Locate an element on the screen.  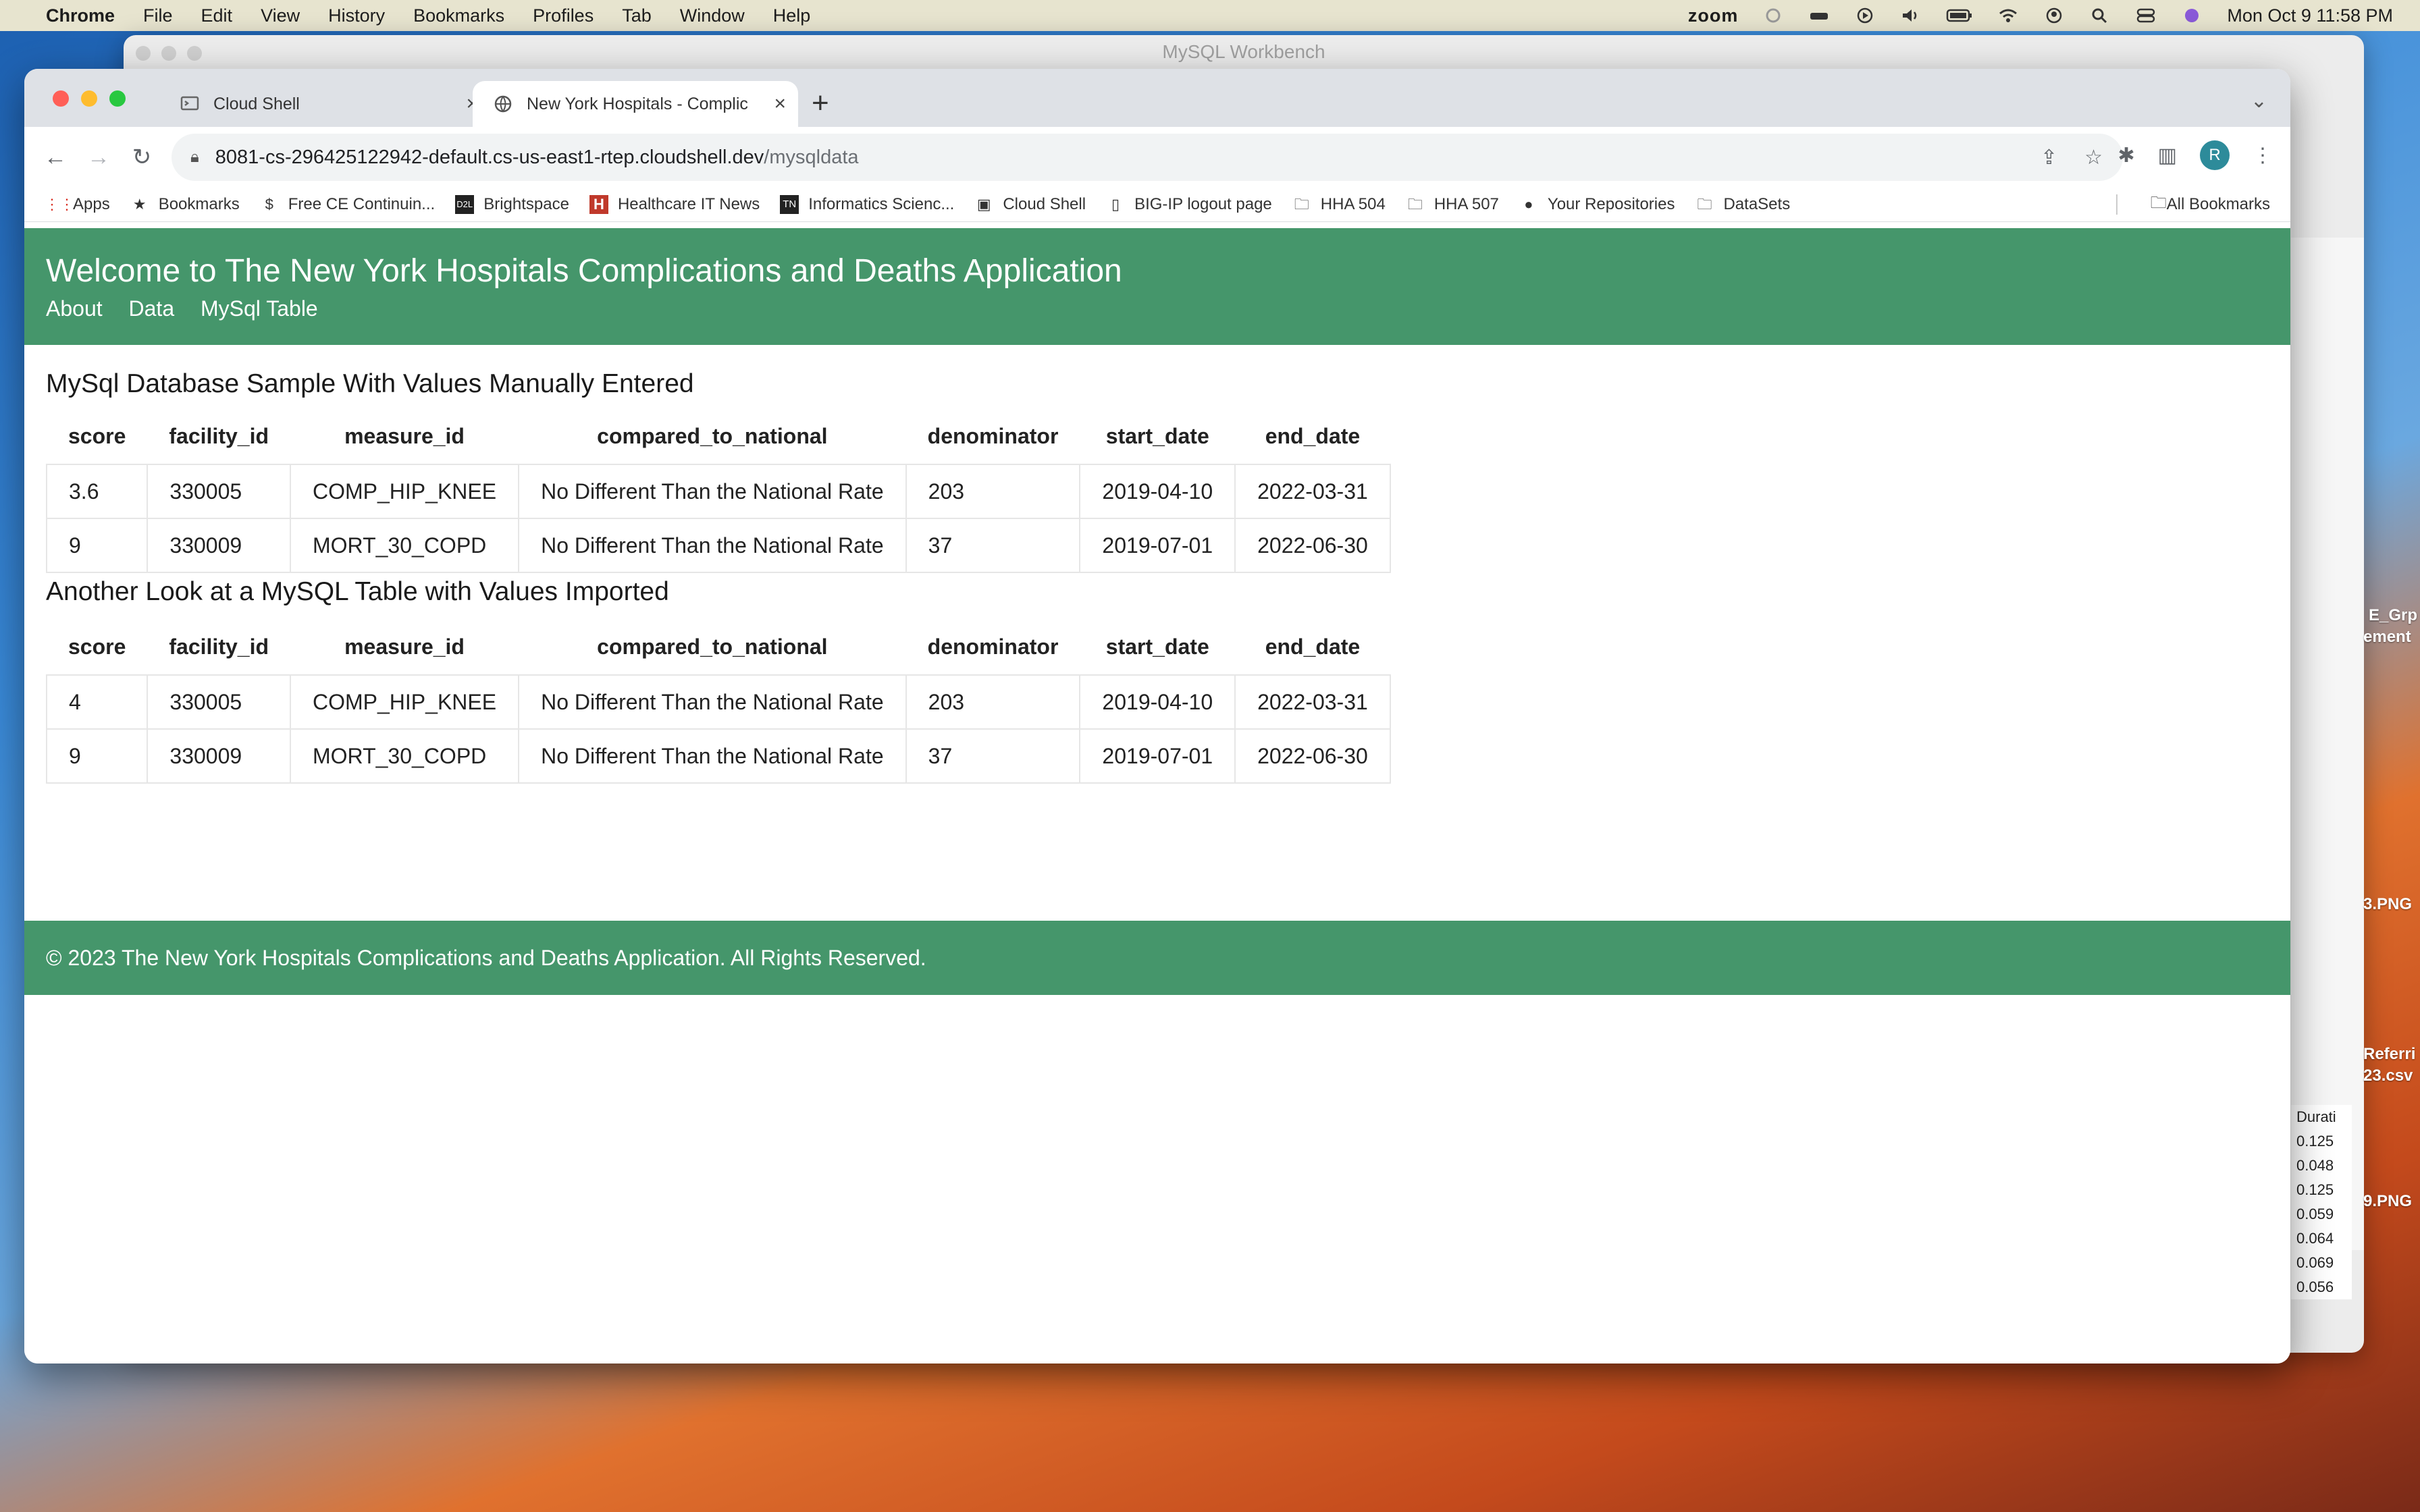
duration-cell: 0.059 is located at coordinates (2315, 1214).